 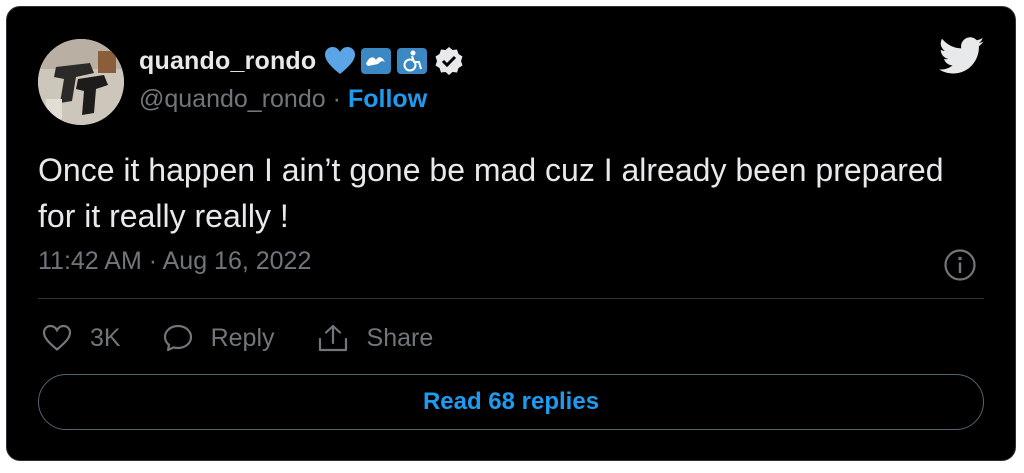 I want to click on divider, so click(x=511, y=298).